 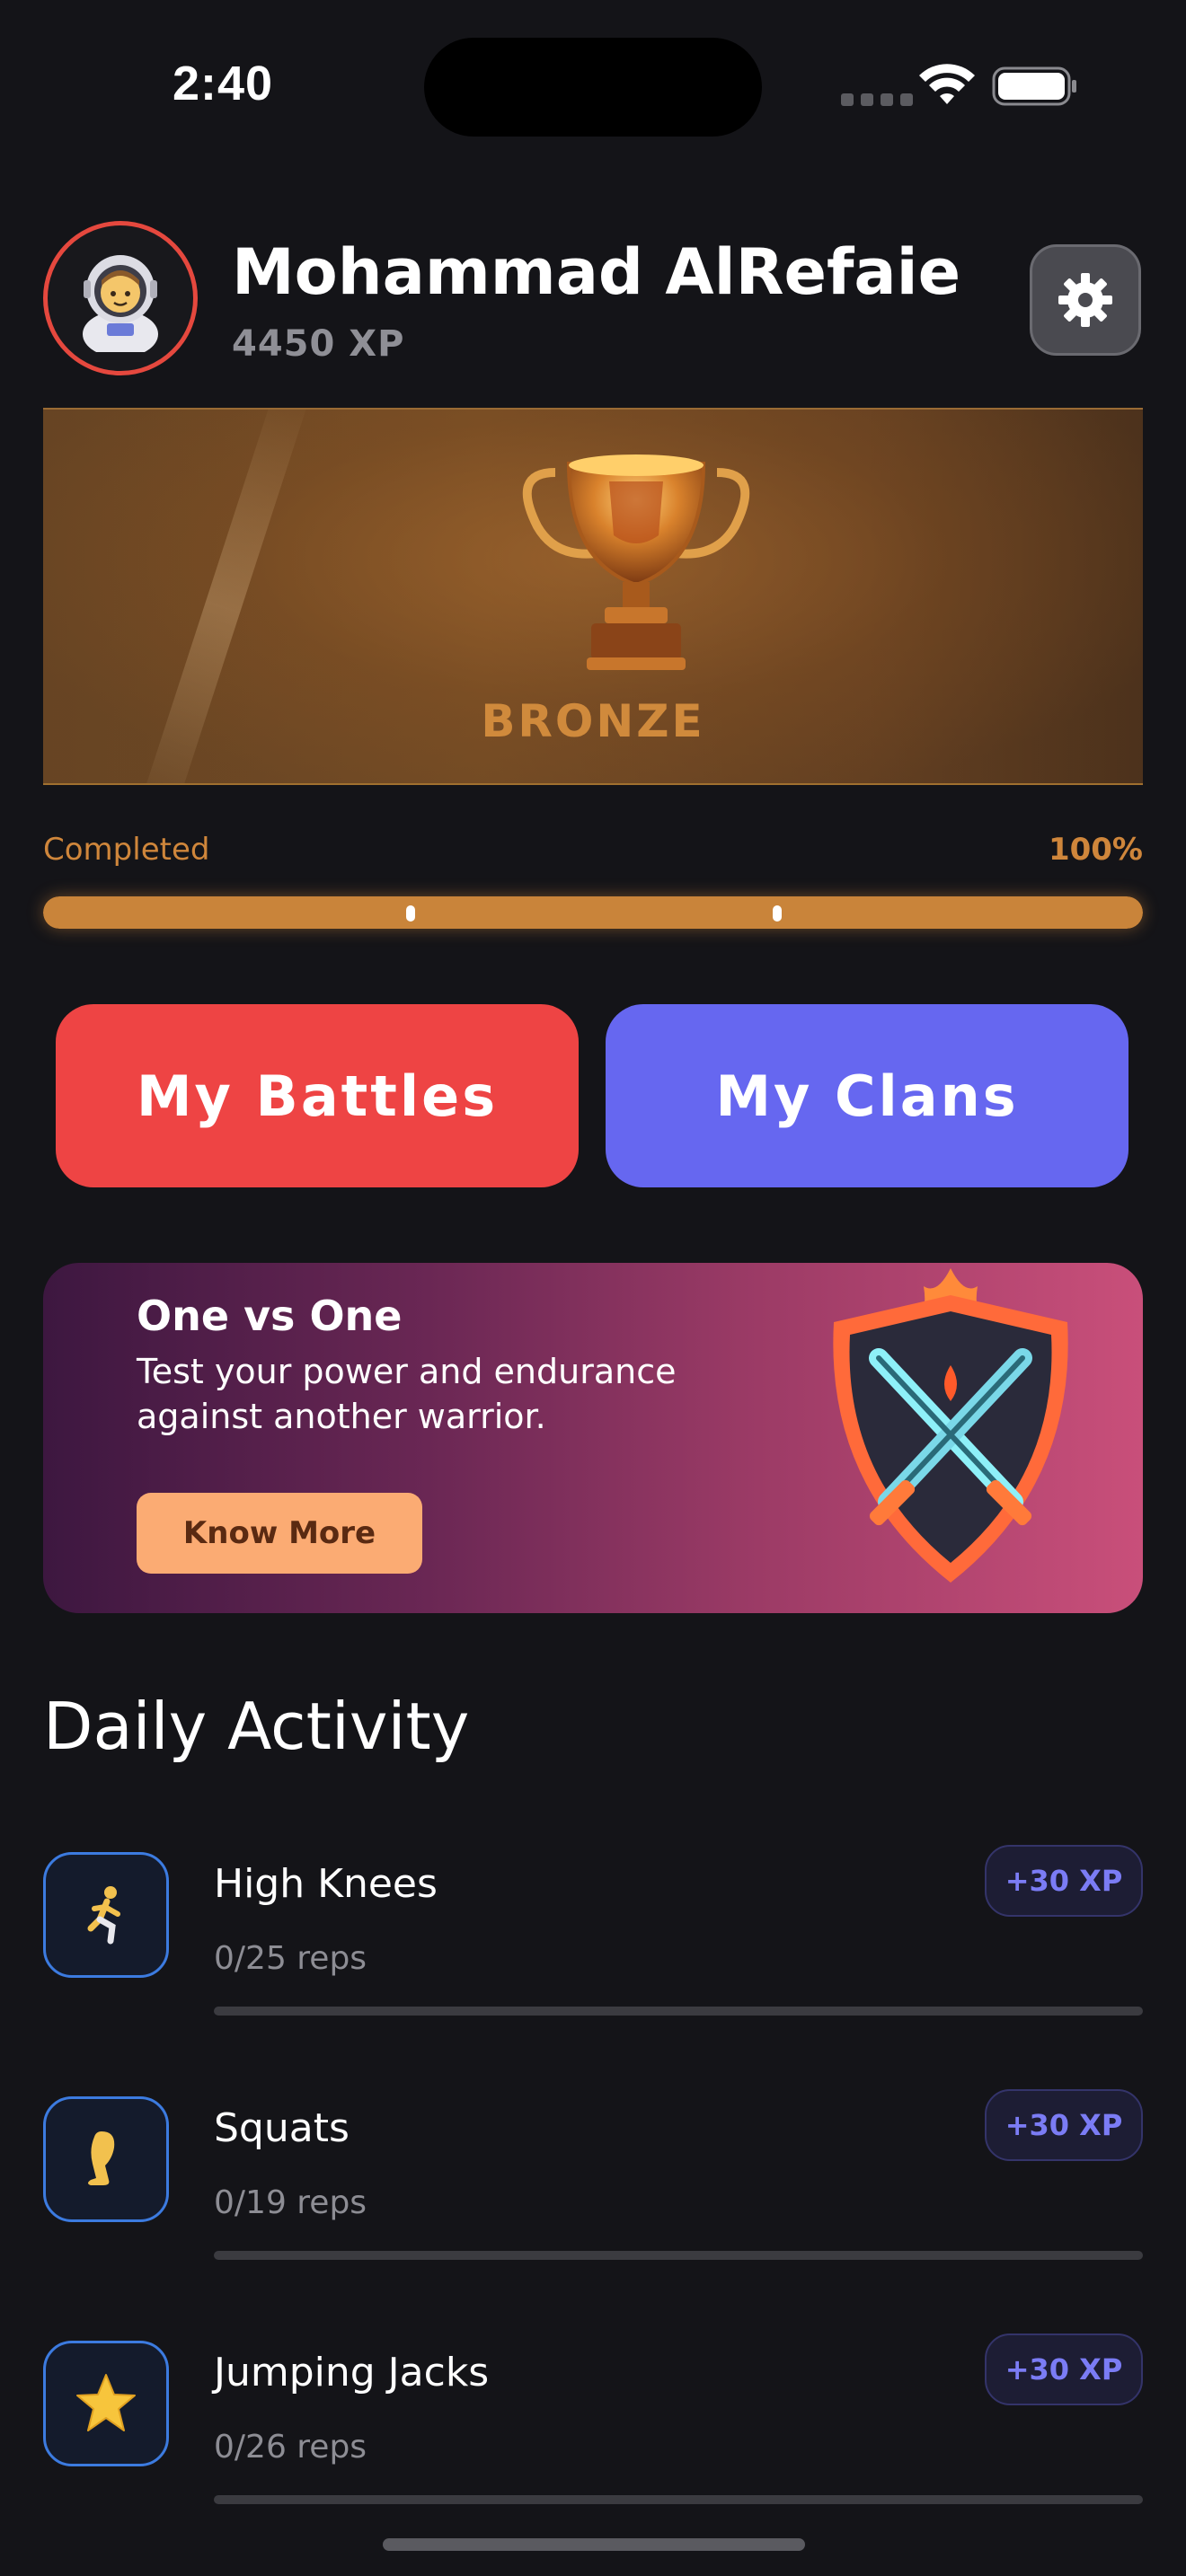 What do you see at coordinates (290, 2447) in the screenshot?
I see `activity-reps: 0/26 reps` at bounding box center [290, 2447].